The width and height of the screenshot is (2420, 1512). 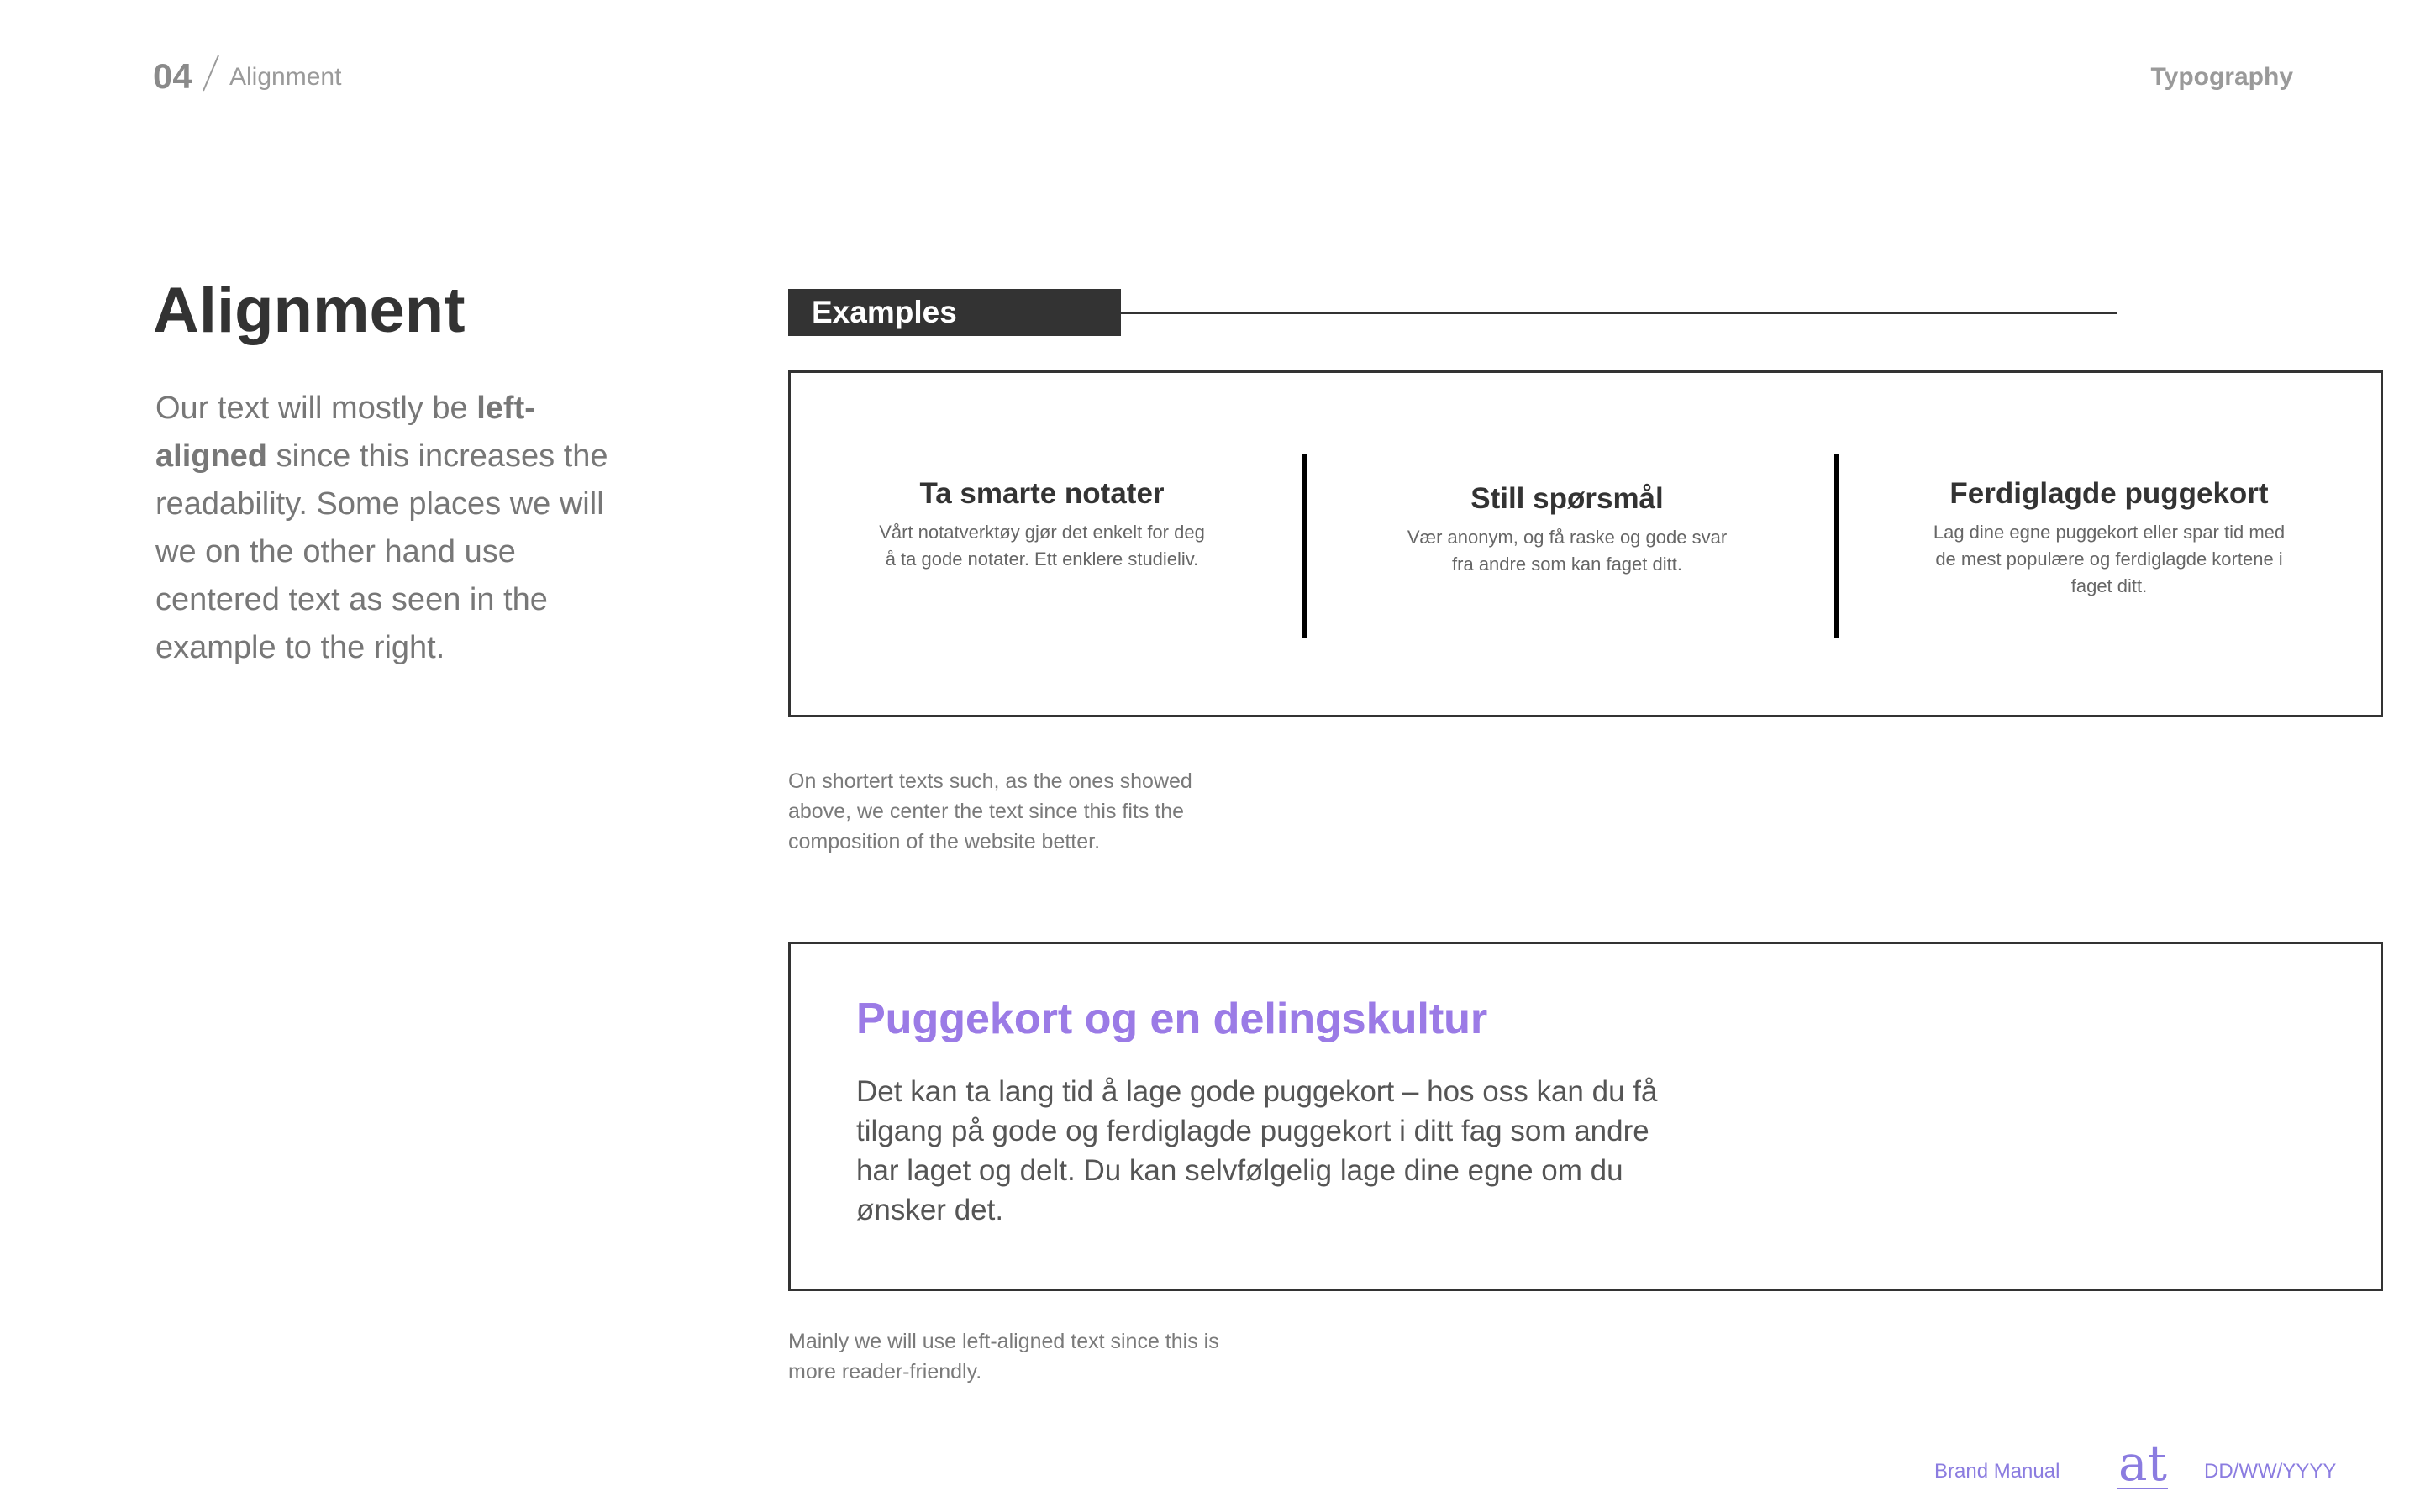 I want to click on page-title: Alignment, so click(x=309, y=310).